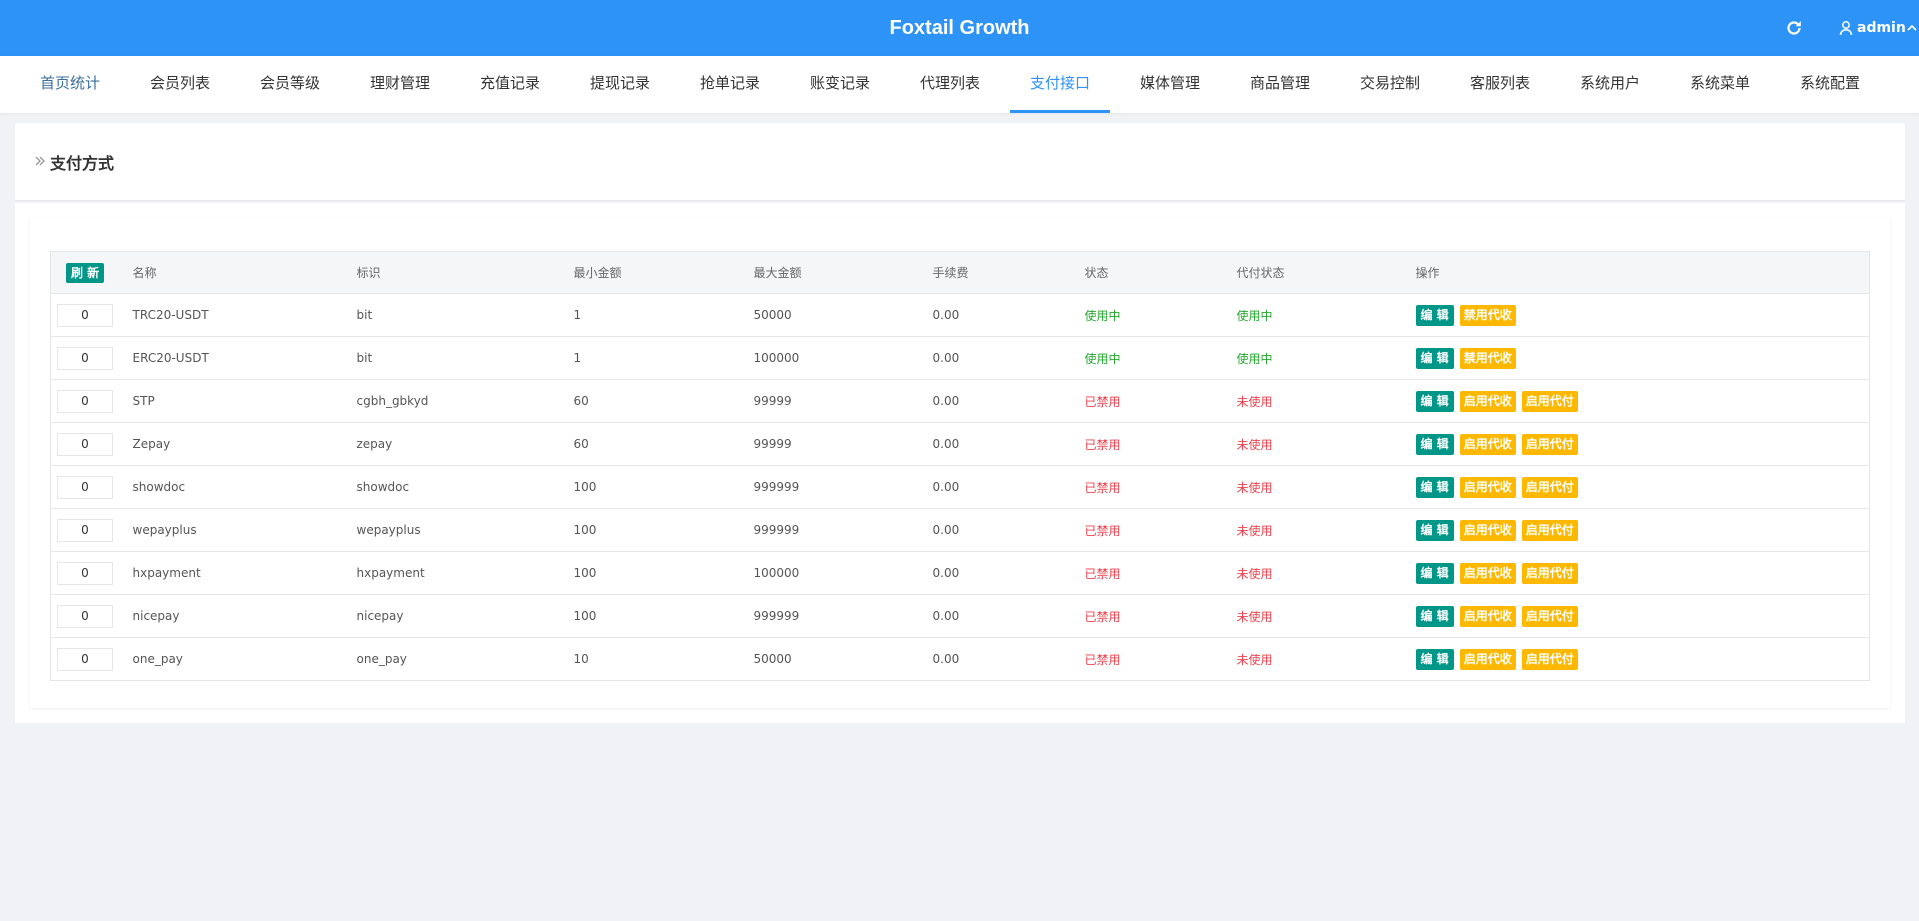 This screenshot has width=1919, height=921. Describe the element at coordinates (40, 161) in the screenshot. I see `double-chevron-right-icon` at that location.